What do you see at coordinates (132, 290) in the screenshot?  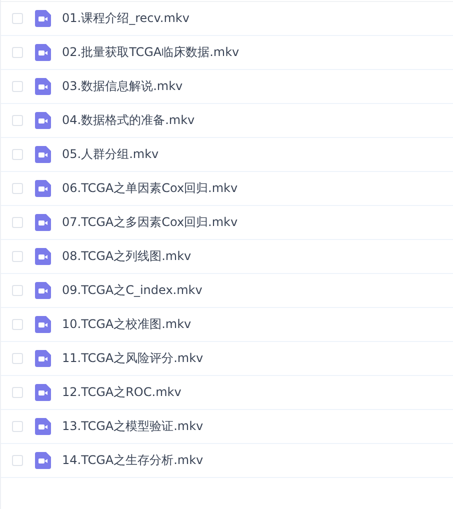 I see `file-name: 09.TCGA之C_index.mkv` at bounding box center [132, 290].